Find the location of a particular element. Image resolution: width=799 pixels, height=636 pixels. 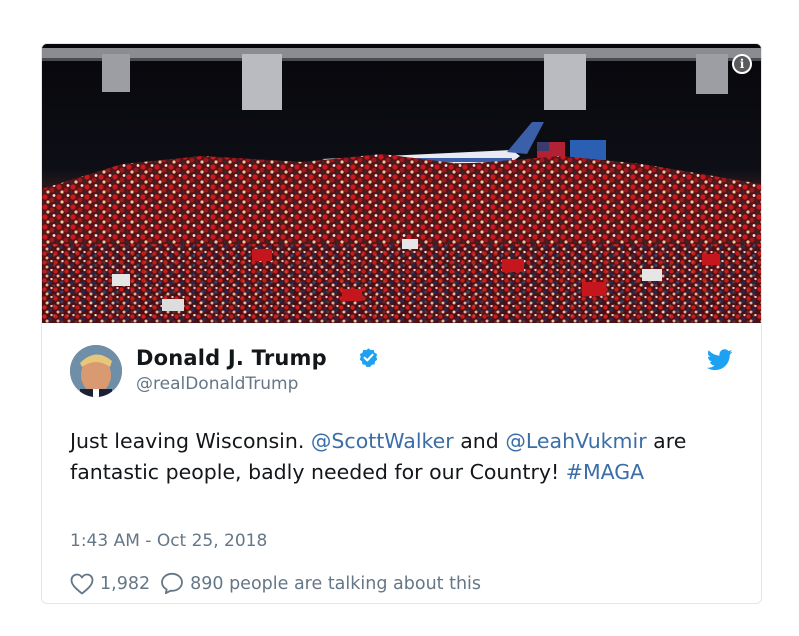

heart-icon is located at coordinates (82, 584).